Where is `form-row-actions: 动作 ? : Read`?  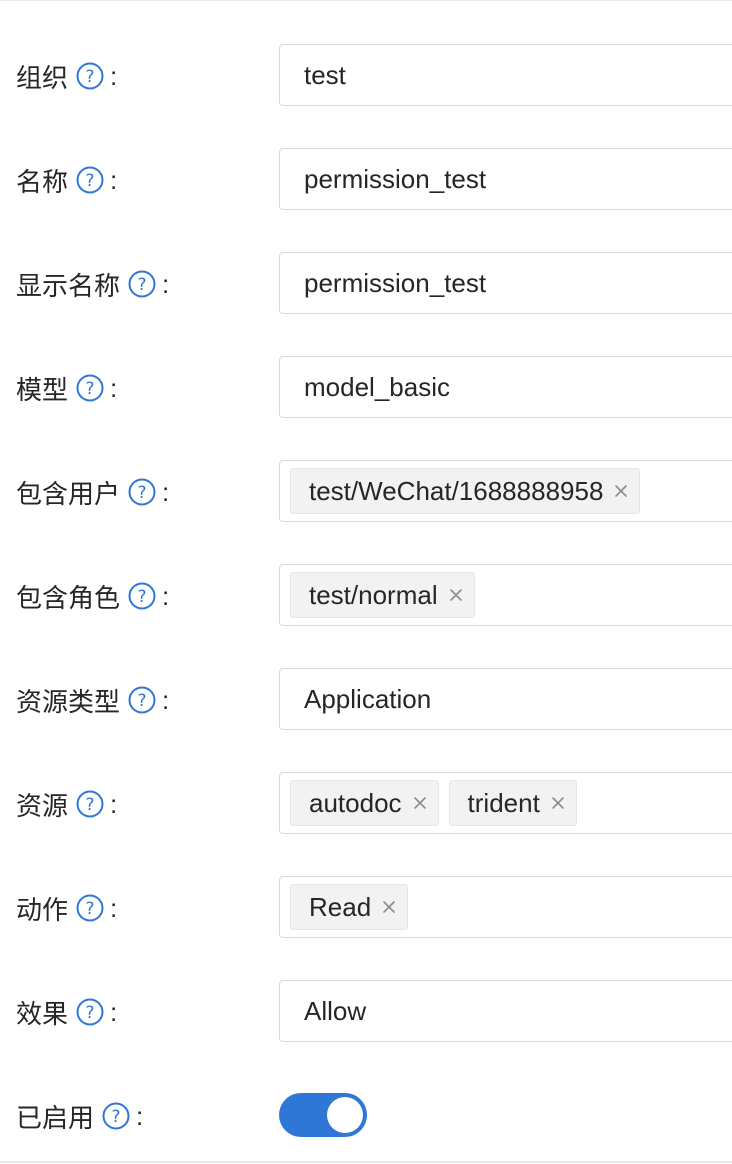 form-row-actions: 动作 ? : Read is located at coordinates (366, 908).